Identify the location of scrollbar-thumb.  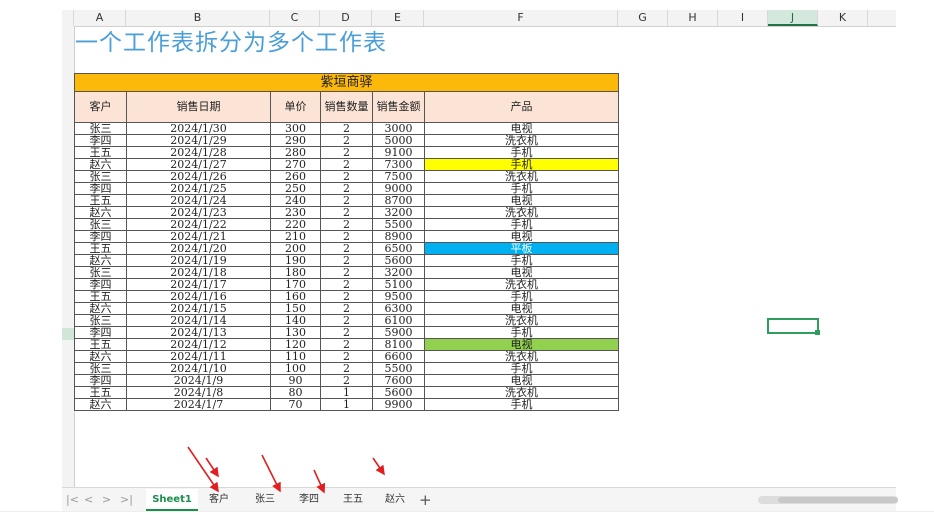
(838, 500).